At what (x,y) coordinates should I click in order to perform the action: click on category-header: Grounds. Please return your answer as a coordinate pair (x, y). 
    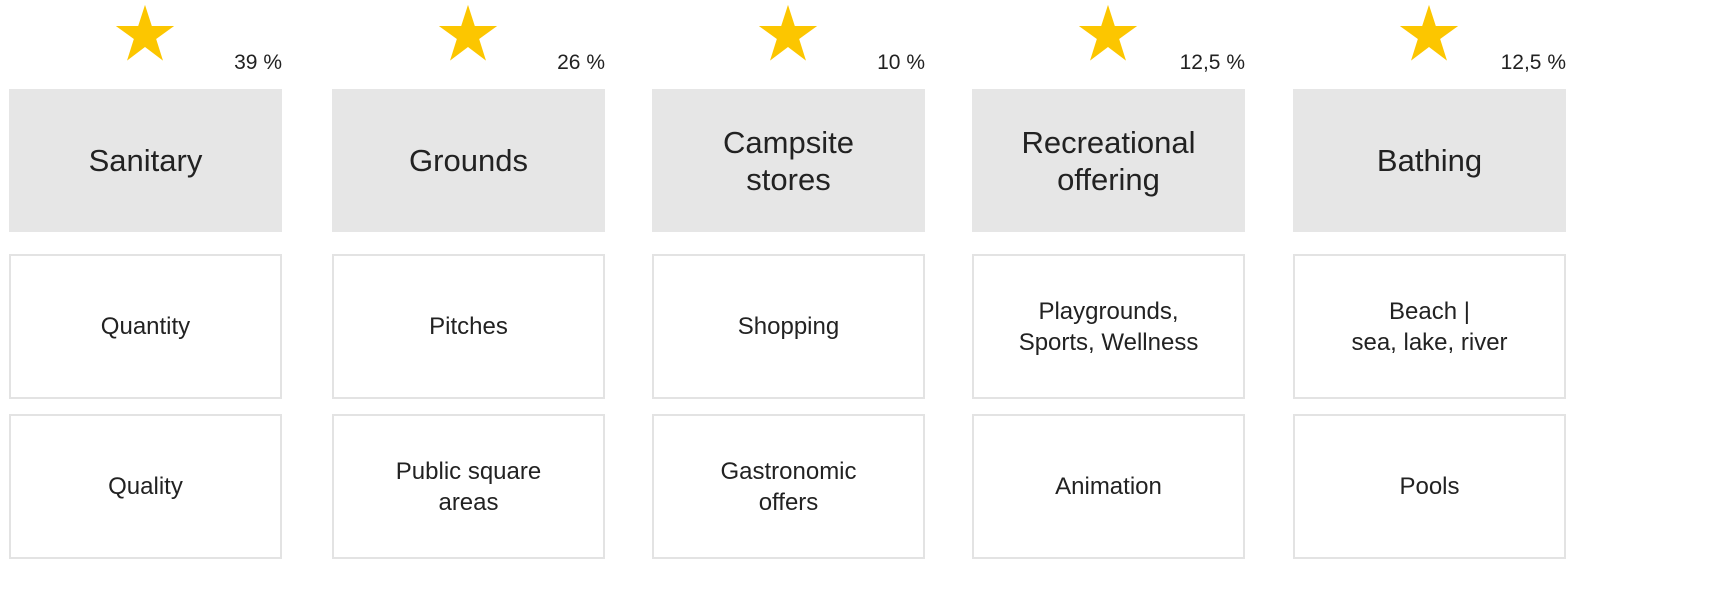
    Looking at the image, I should click on (468, 160).